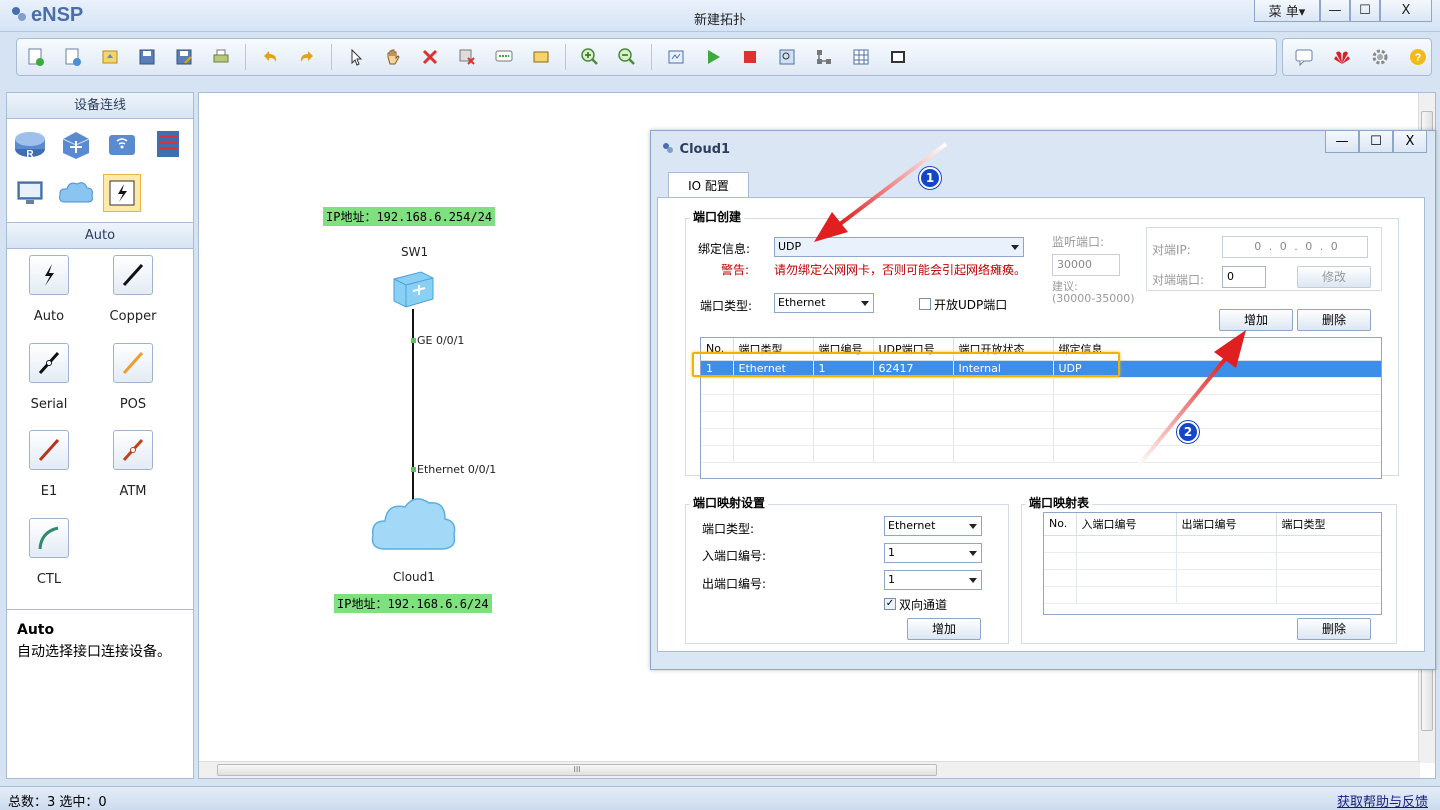 The image size is (1440, 810). What do you see at coordinates (720, 16) in the screenshot?
I see `title-bar: eNSP 新建拓扑 菜 单▾ — ☐ X` at bounding box center [720, 16].